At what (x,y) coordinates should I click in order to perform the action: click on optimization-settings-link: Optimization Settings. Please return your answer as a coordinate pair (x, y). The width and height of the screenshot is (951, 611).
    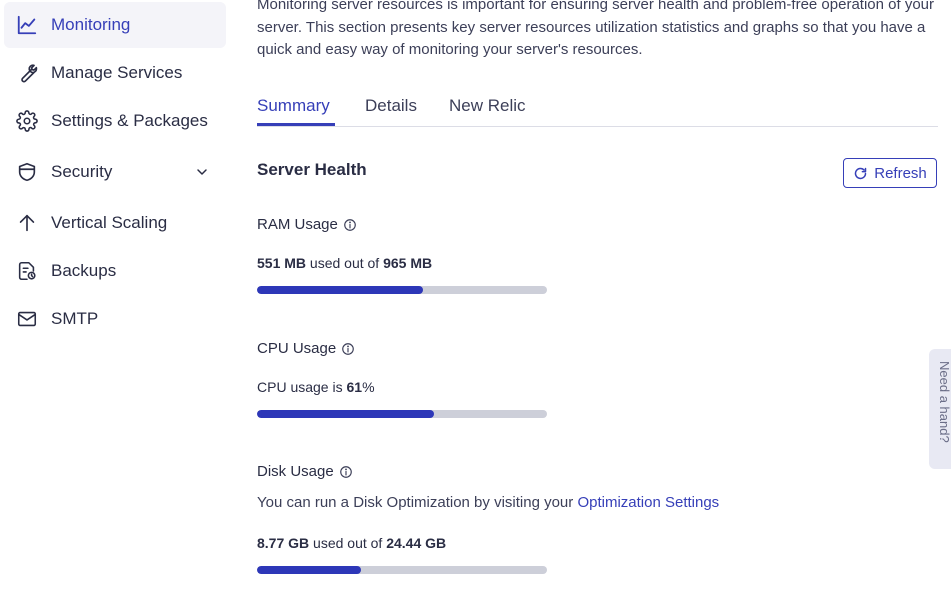
    Looking at the image, I should click on (648, 502).